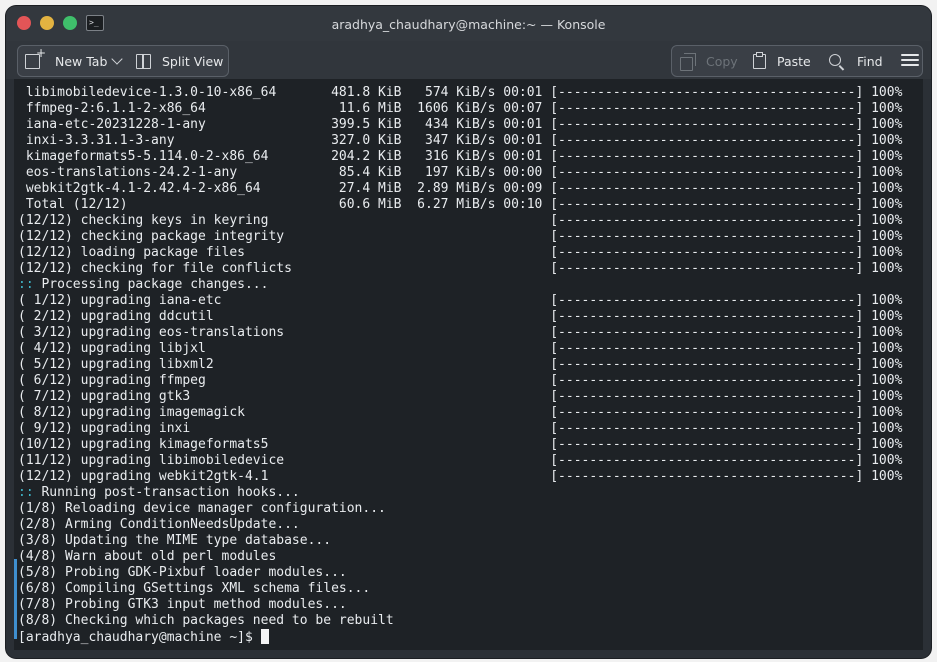 The width and height of the screenshot is (937, 662). I want to click on chevron-down-icon, so click(117, 59).